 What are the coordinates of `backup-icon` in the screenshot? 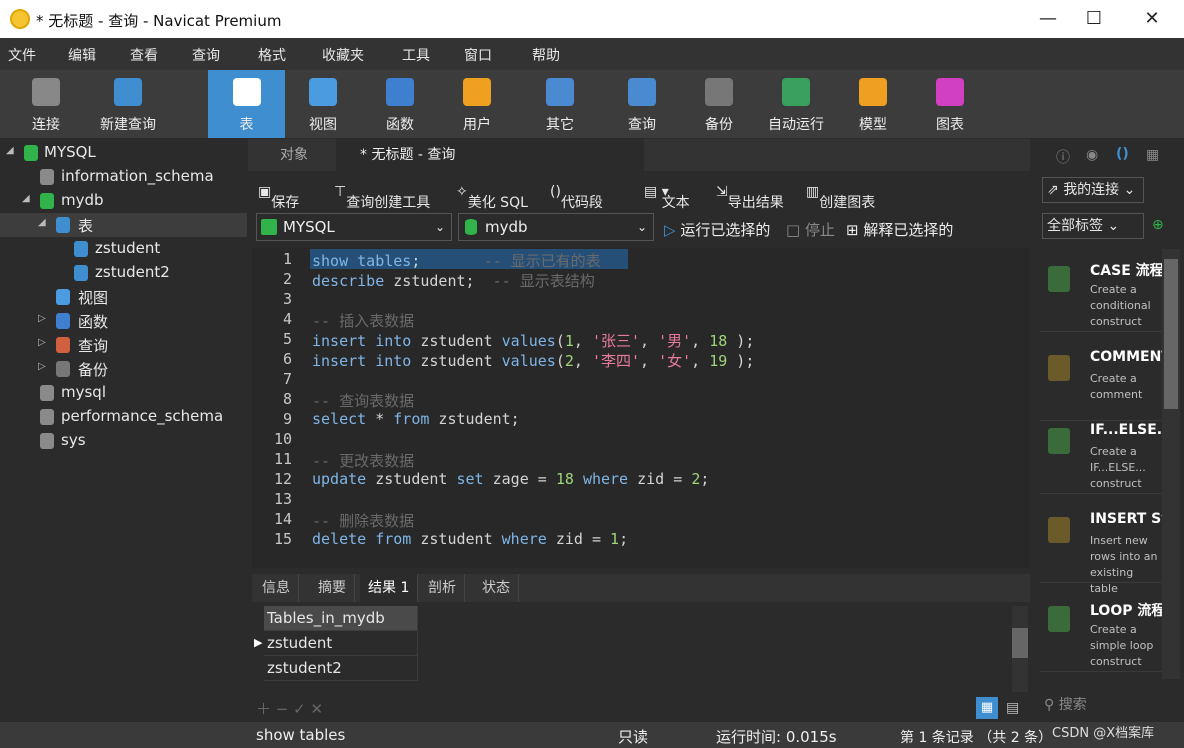 It's located at (719, 92).